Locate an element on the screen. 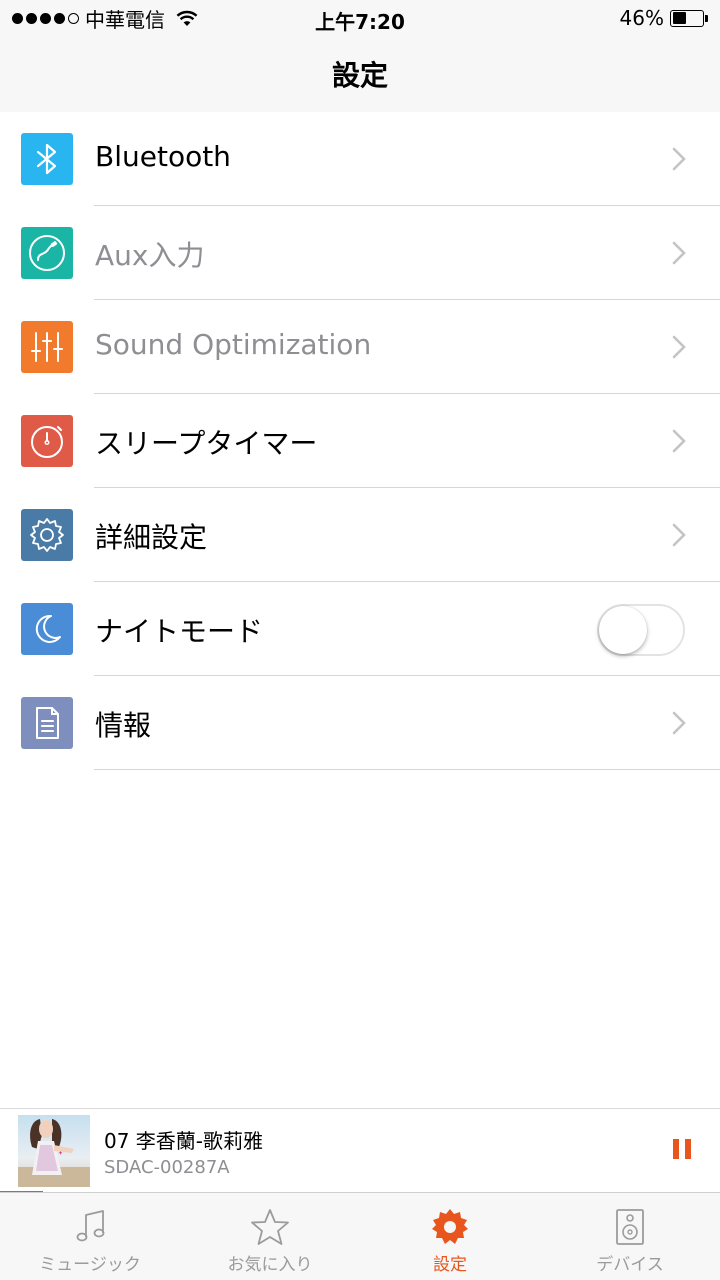 The height and width of the screenshot is (1280, 720). settings-row-label: 詳細設定 is located at coordinates (151, 537).